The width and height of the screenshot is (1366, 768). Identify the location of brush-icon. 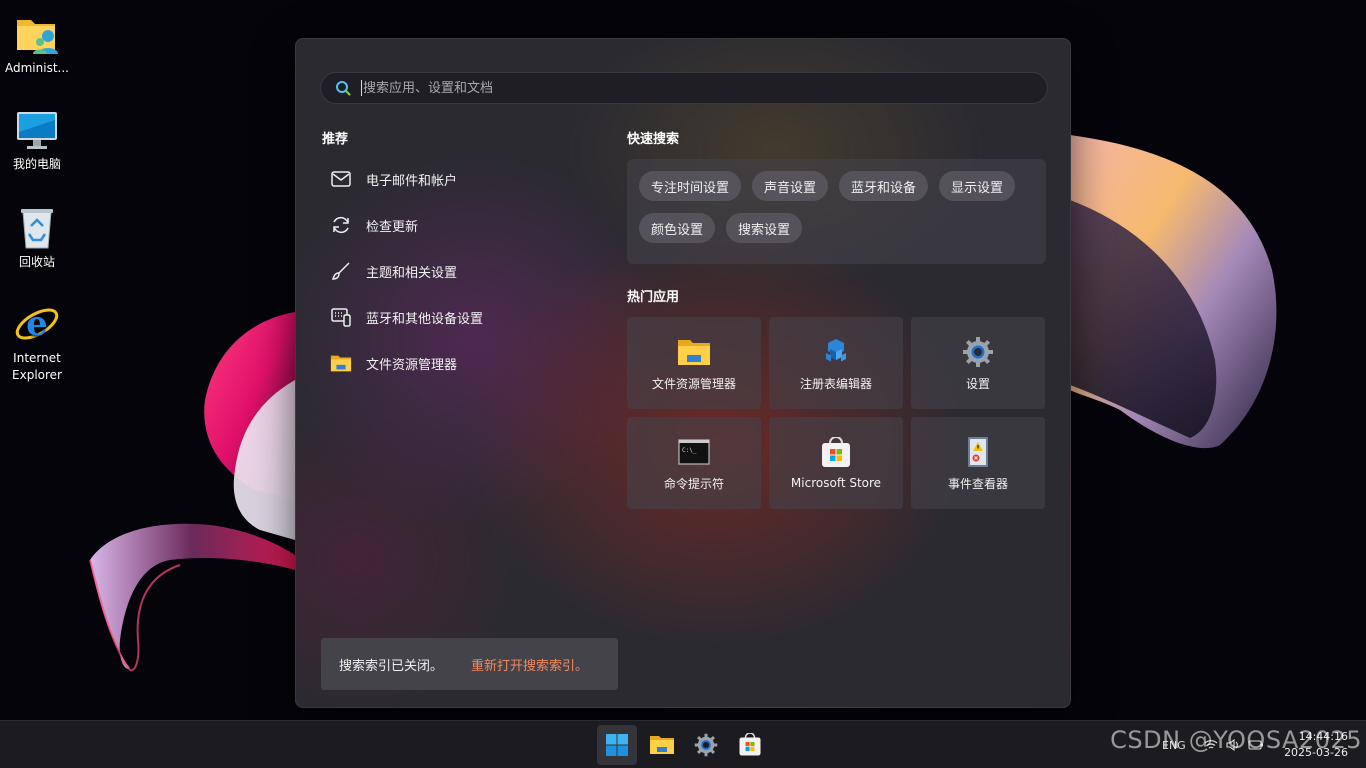
(341, 271).